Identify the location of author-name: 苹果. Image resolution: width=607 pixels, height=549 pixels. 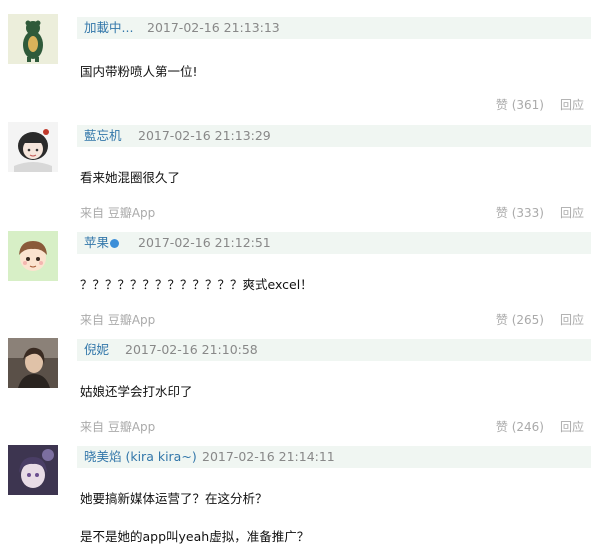
(96, 242).